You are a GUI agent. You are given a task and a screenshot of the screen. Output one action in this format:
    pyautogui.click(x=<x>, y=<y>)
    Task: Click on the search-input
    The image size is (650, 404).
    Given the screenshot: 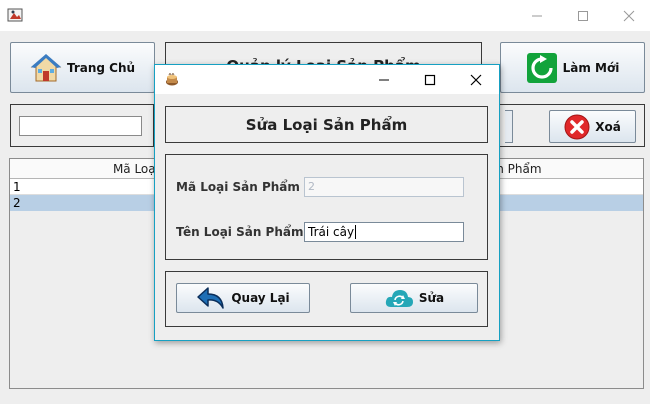 What is the action you would take?
    pyautogui.click(x=80, y=126)
    